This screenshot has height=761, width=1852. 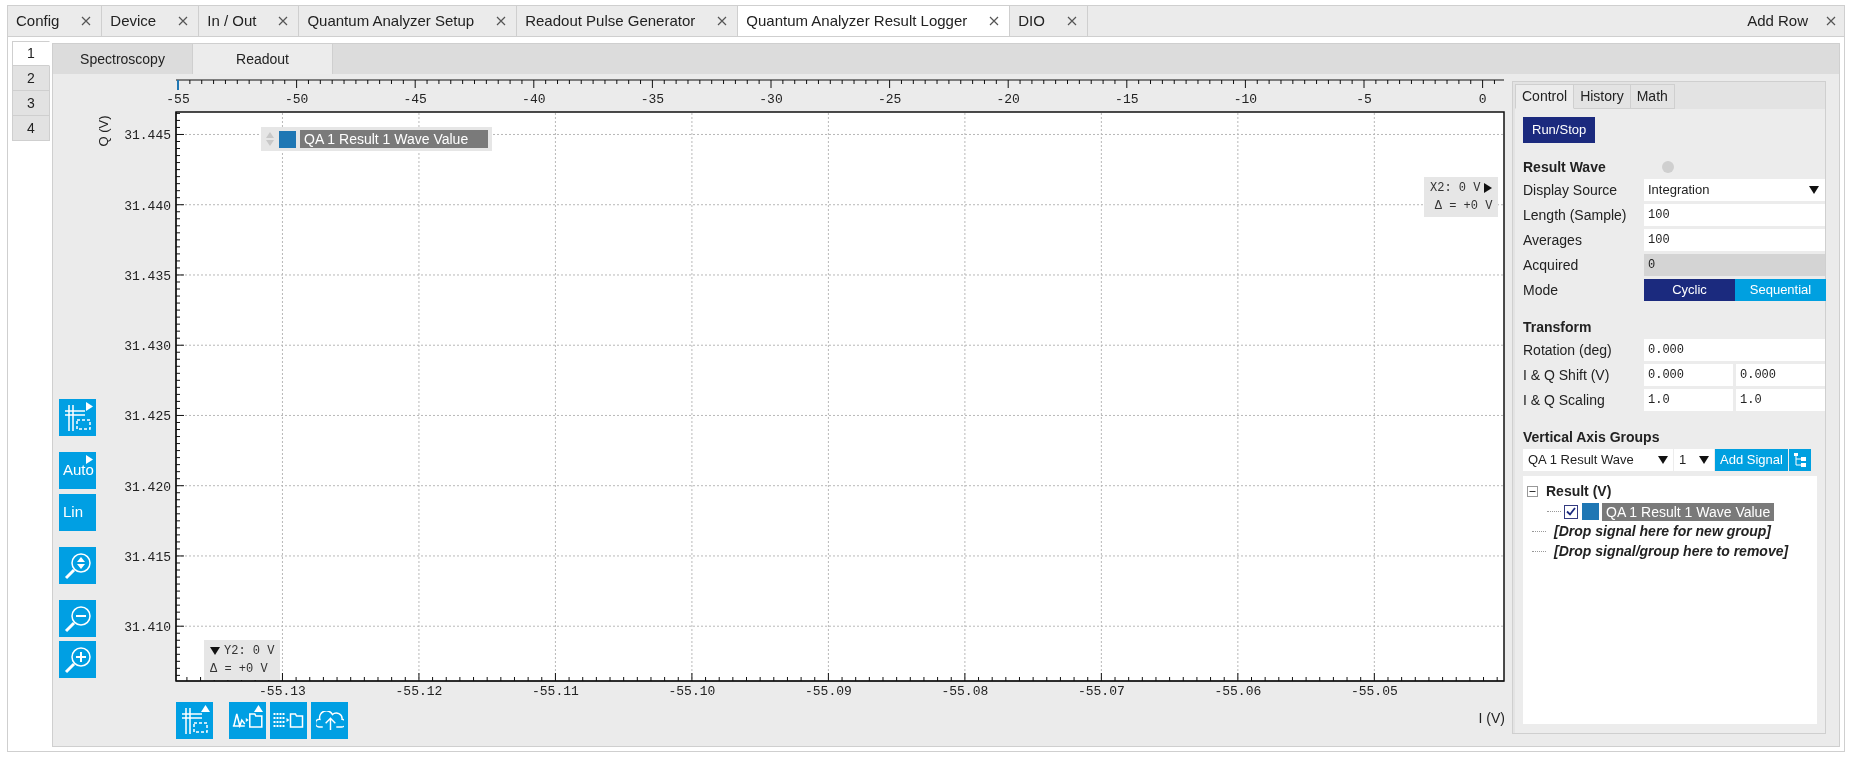 What do you see at coordinates (178, 85) in the screenshot?
I see `cursor-line` at bounding box center [178, 85].